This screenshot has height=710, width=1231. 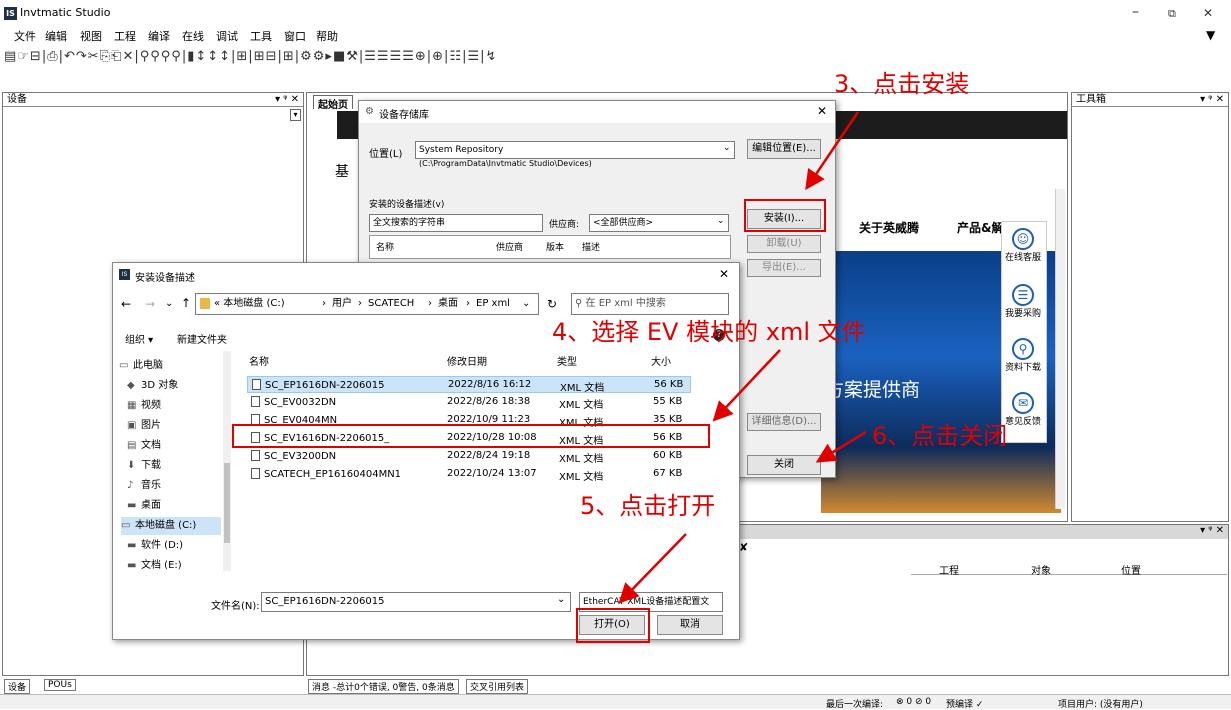 I want to click on annotation-arrows, so click(x=742, y=357).